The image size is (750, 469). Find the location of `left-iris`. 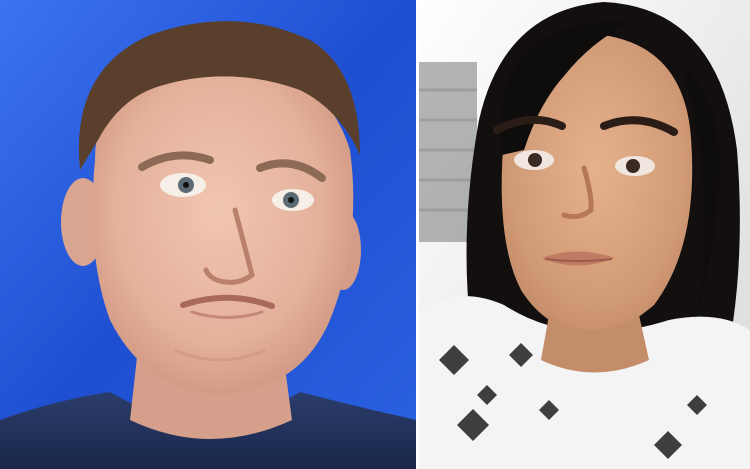

left-iris is located at coordinates (535, 160).